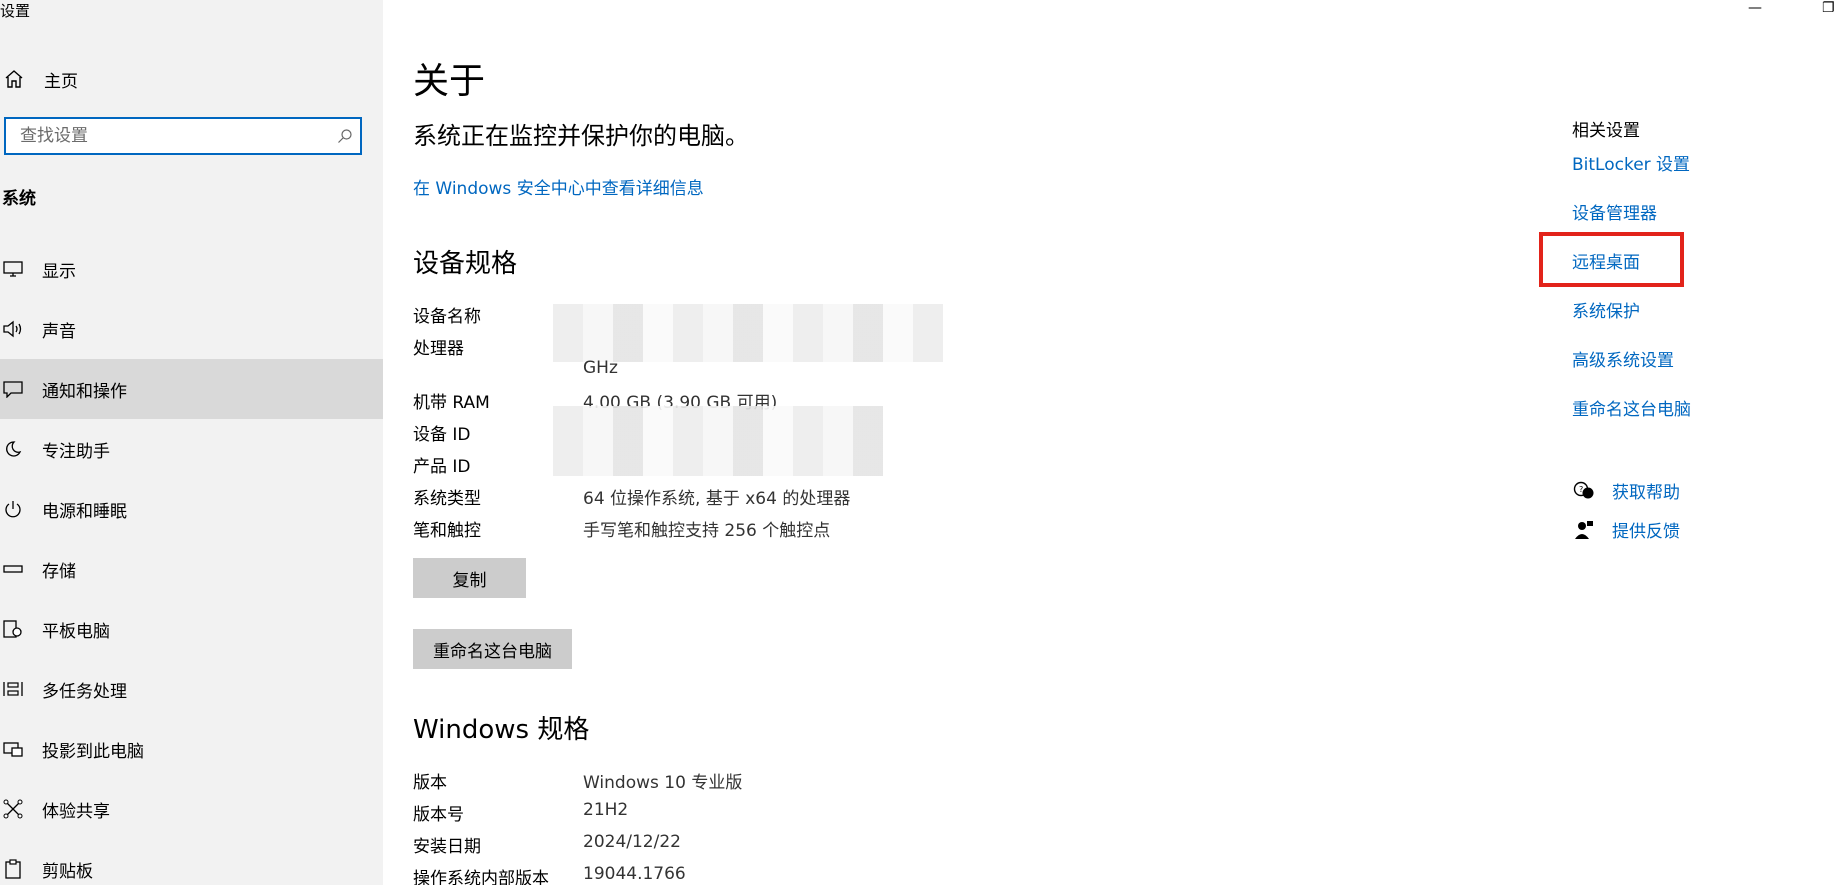  I want to click on related-settings-title: 相关设置, so click(1606, 131).